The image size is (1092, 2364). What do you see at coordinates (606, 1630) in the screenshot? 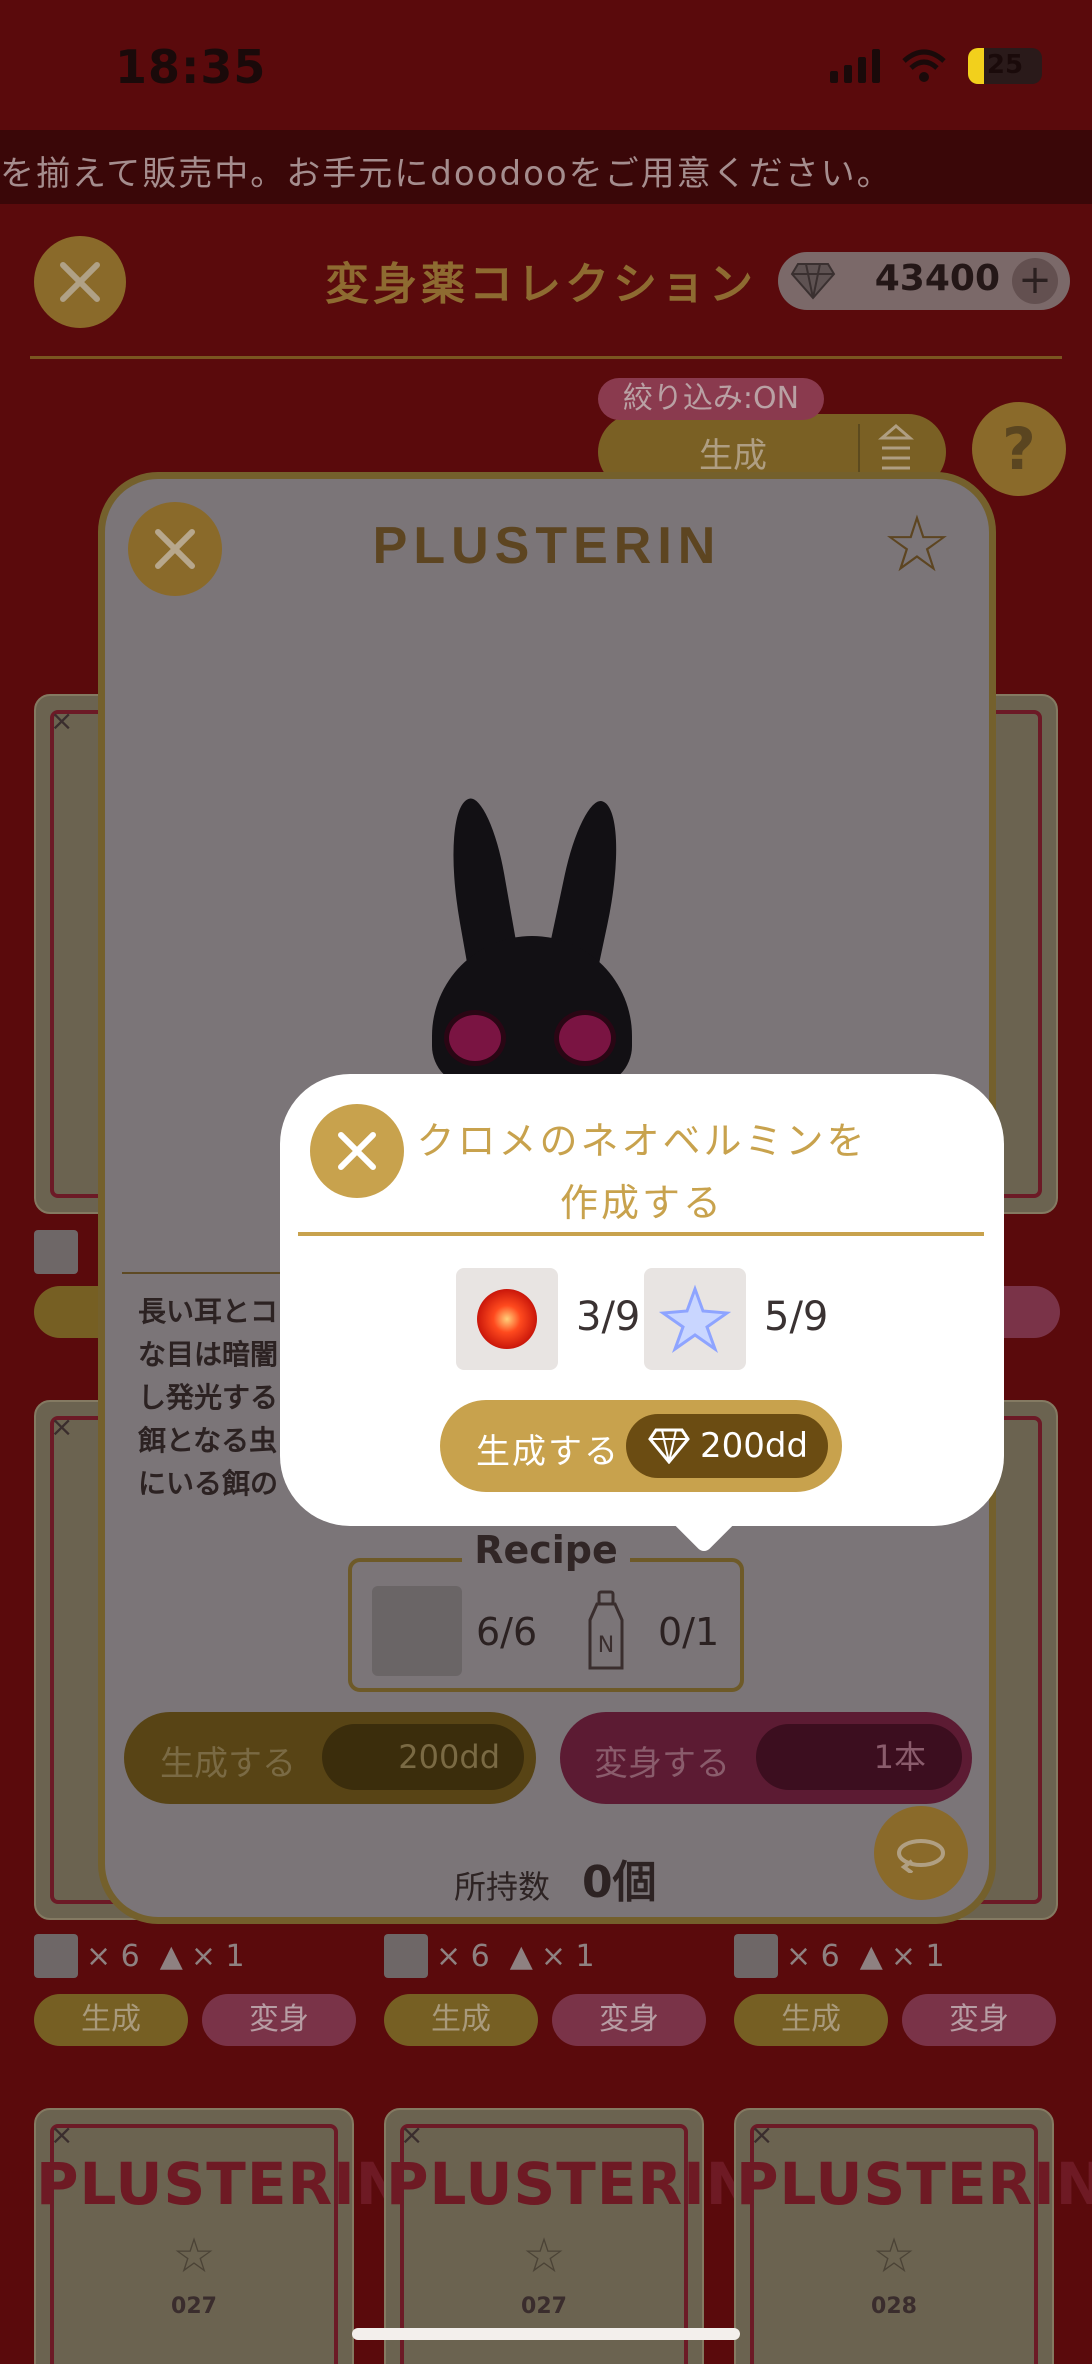
I see `potion-bottle-icon: N` at bounding box center [606, 1630].